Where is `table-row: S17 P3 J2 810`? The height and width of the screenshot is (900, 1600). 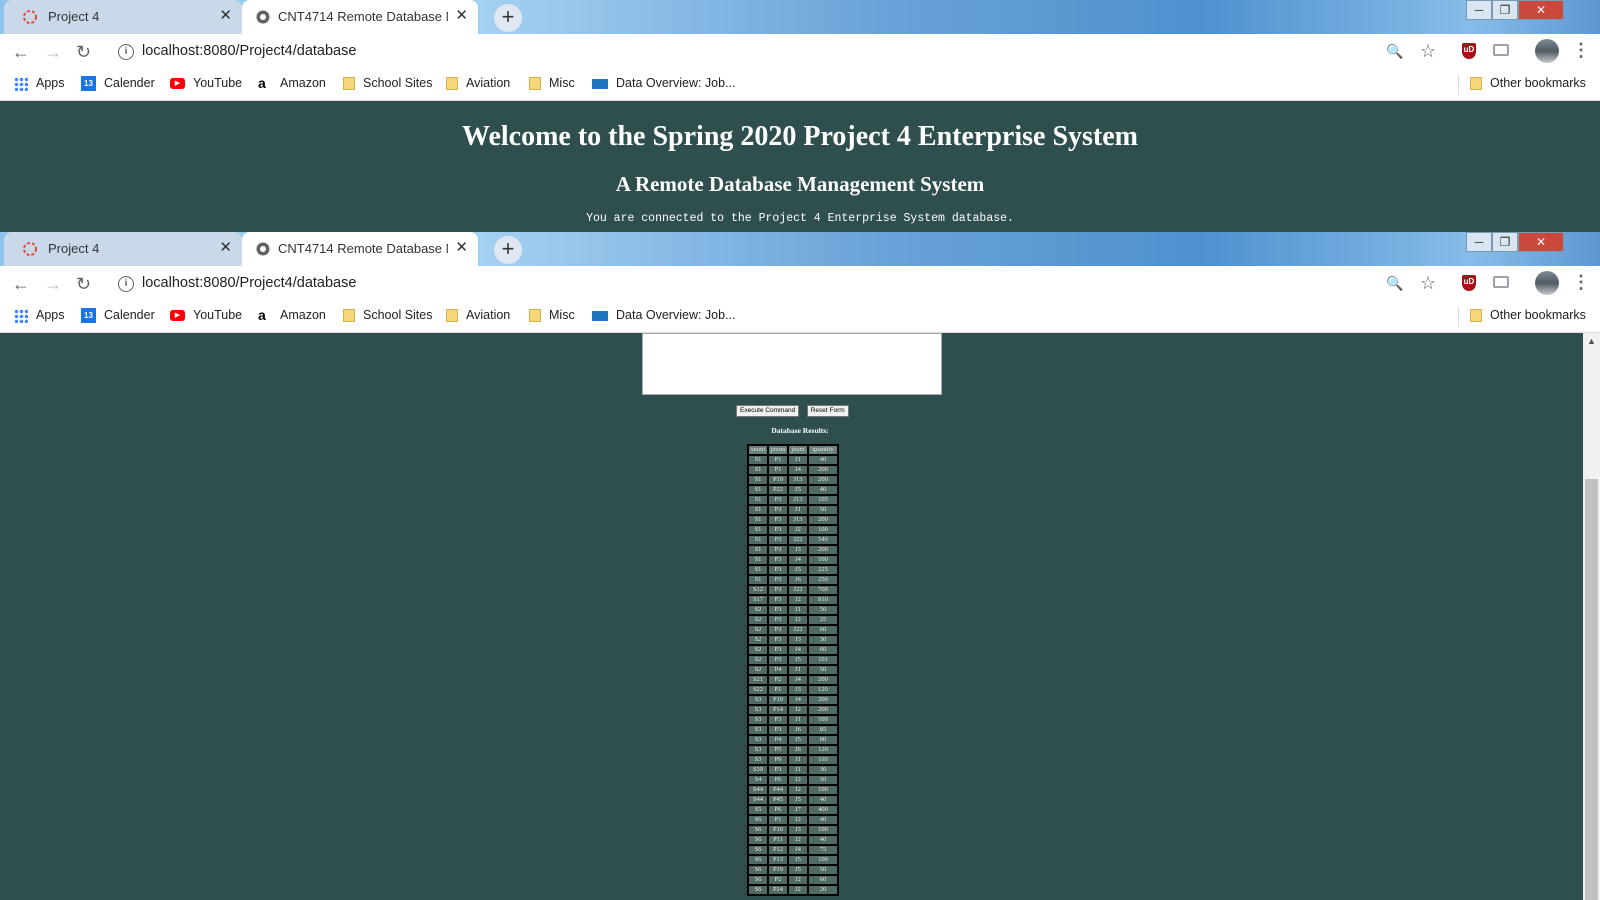
table-row: S17 P3 J2 810 is located at coordinates (793, 600).